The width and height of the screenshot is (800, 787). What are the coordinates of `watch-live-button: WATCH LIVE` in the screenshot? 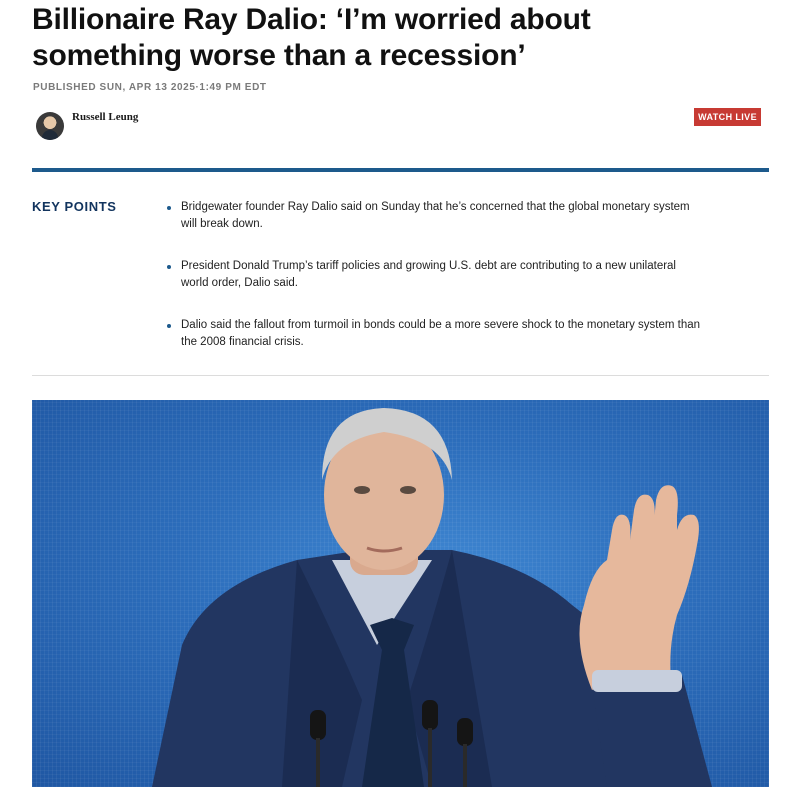 It's located at (727, 117).